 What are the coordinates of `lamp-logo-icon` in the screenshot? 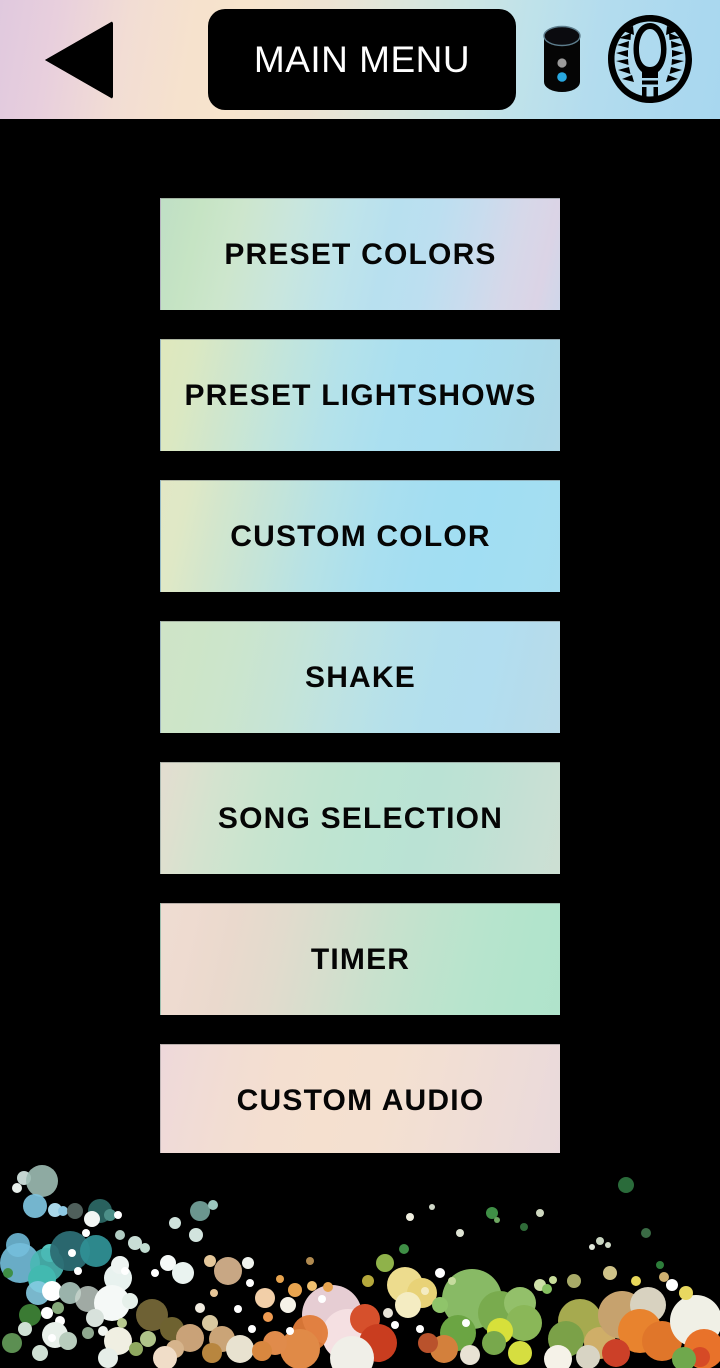 It's located at (650, 59).